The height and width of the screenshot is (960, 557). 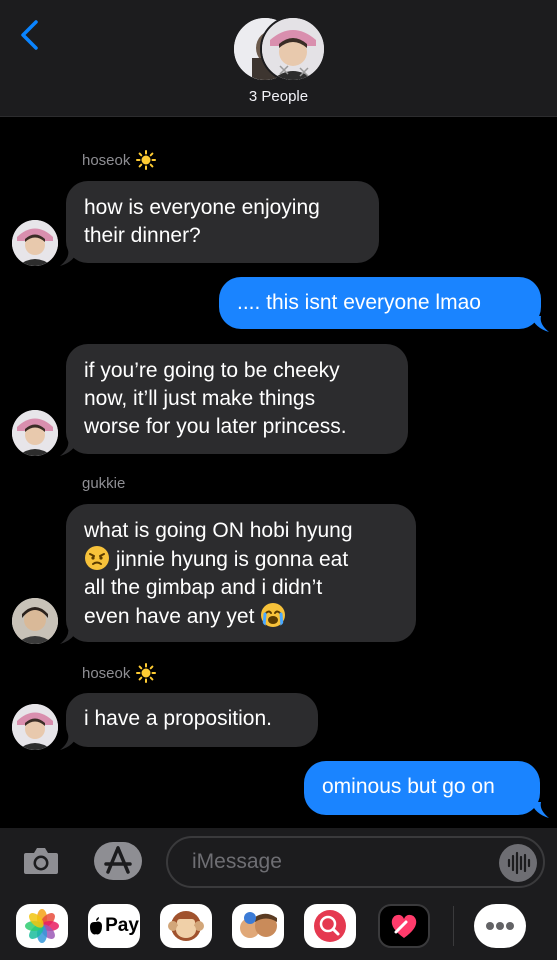 I want to click on participants-count: 3 People, so click(x=278, y=96).